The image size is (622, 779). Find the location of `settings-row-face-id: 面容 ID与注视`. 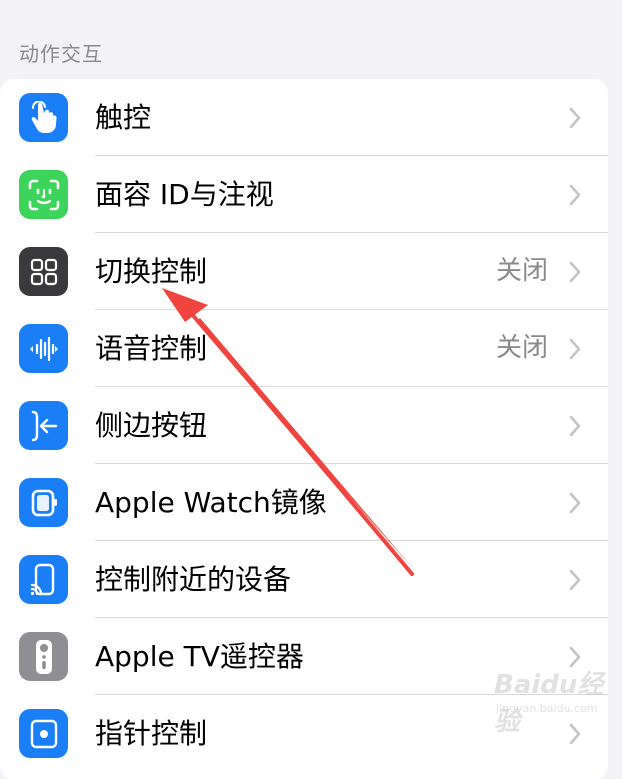

settings-row-face-id: 面容 ID与注视 is located at coordinates (304, 194).